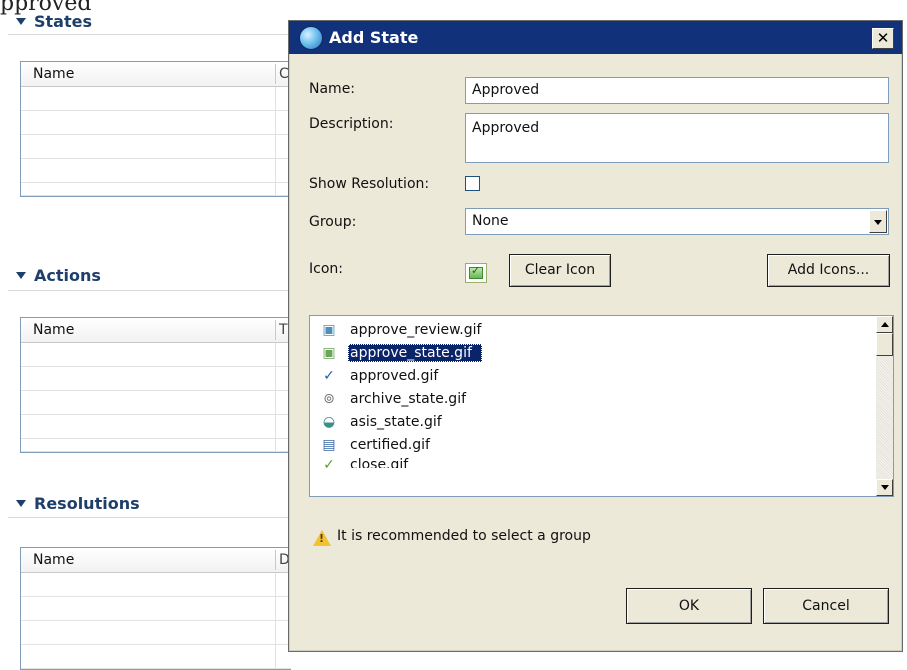 Image resolution: width=907 pixels, height=670 pixels. I want to click on state-icon: ▣, so click(329, 352).